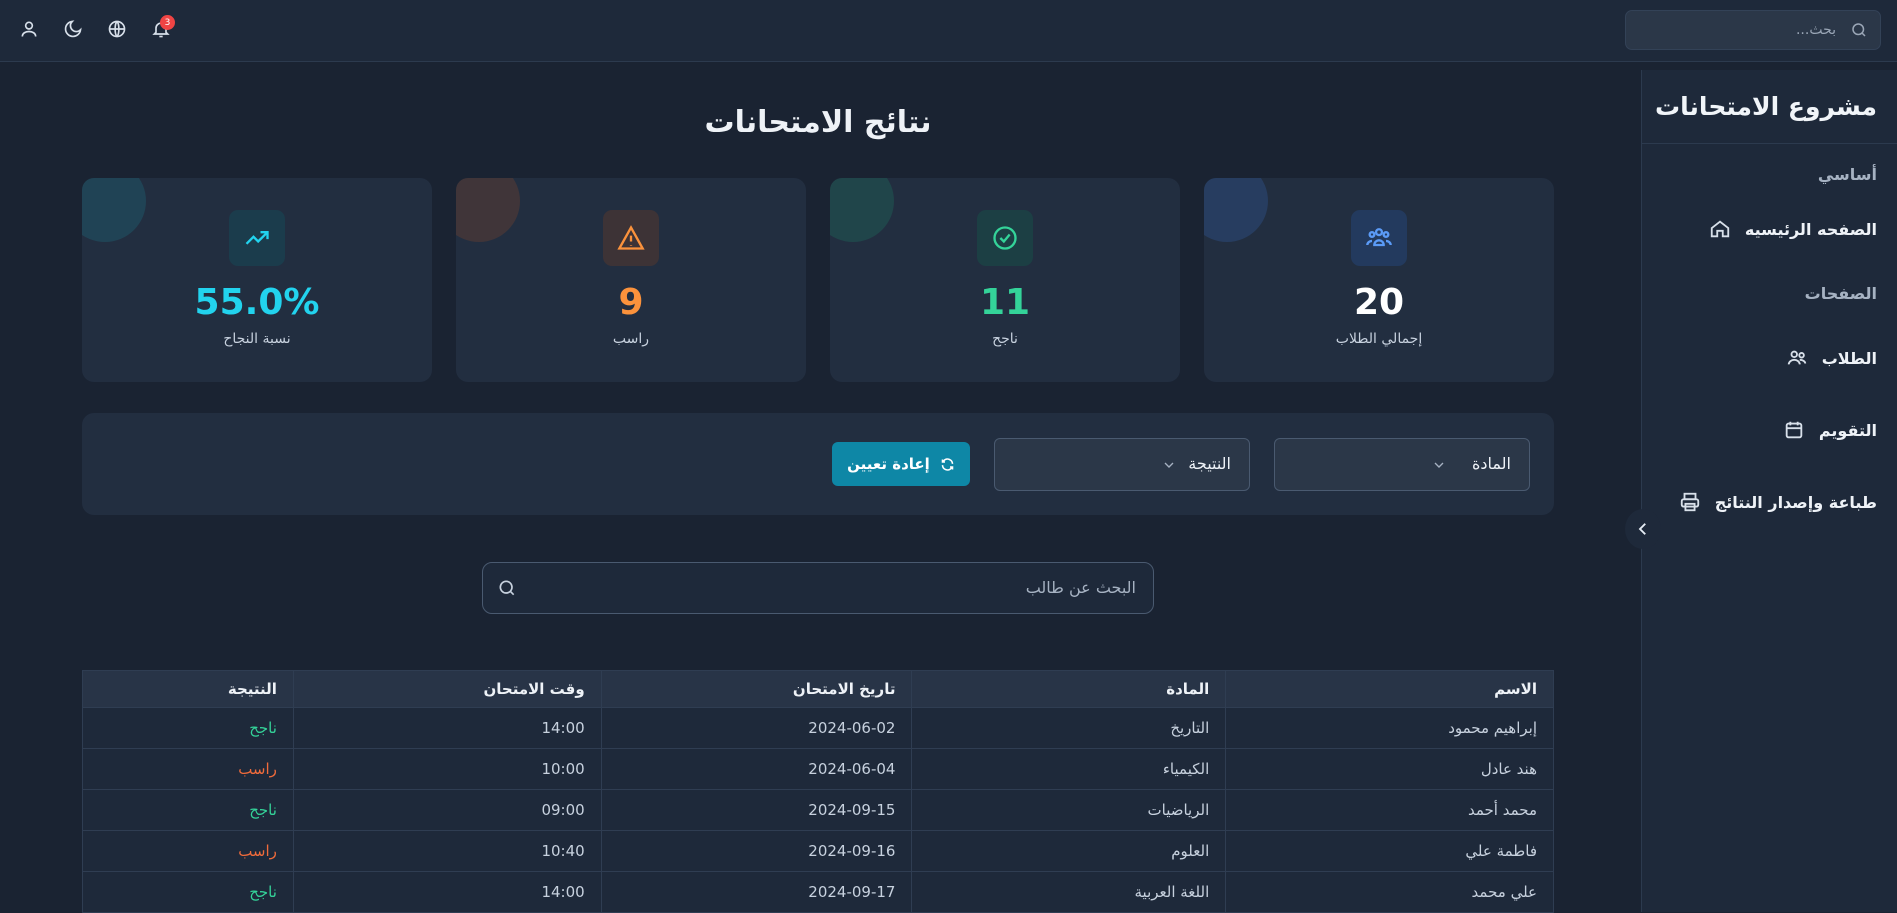 This screenshot has height=913, width=1897. I want to click on reset-button-label: إعادة تعيين, so click(888, 464).